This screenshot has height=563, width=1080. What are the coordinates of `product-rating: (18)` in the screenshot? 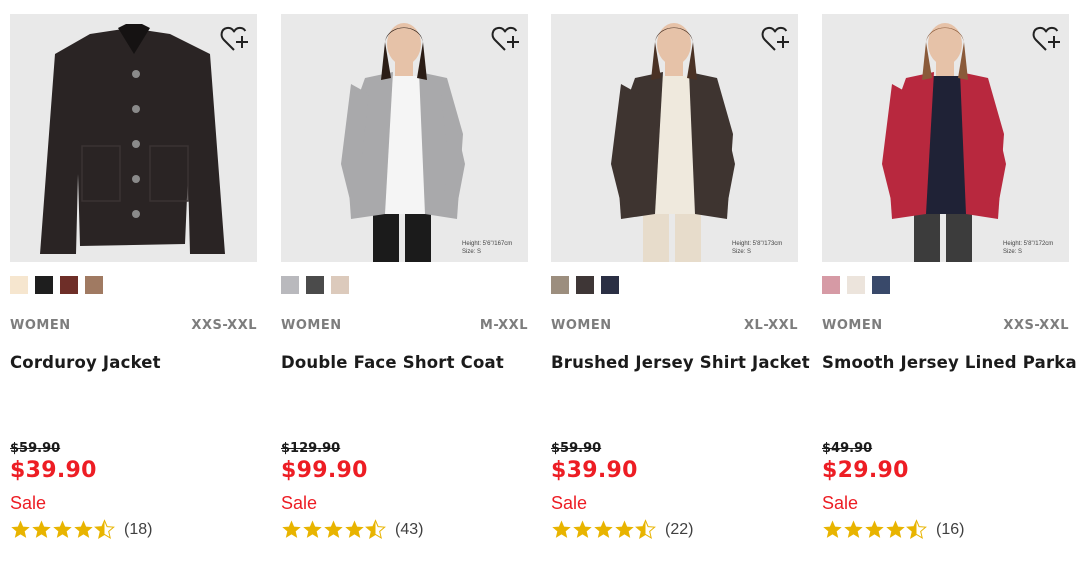 It's located at (81, 529).